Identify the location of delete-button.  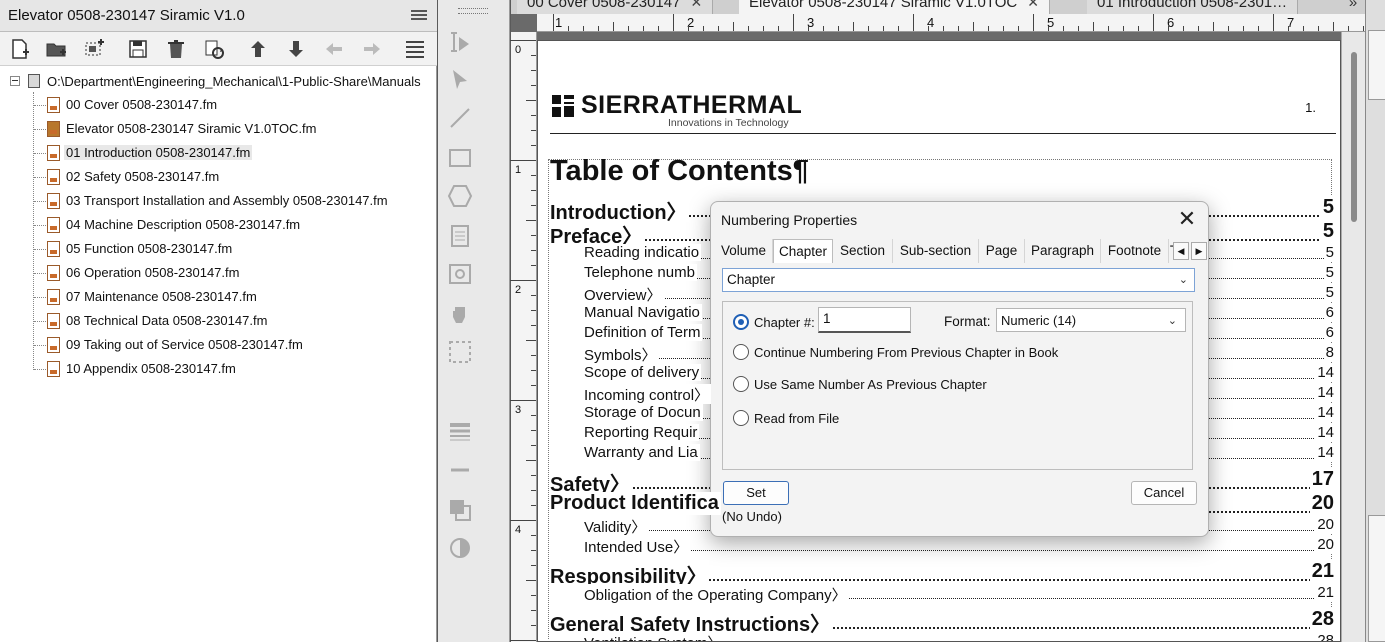
(176, 49).